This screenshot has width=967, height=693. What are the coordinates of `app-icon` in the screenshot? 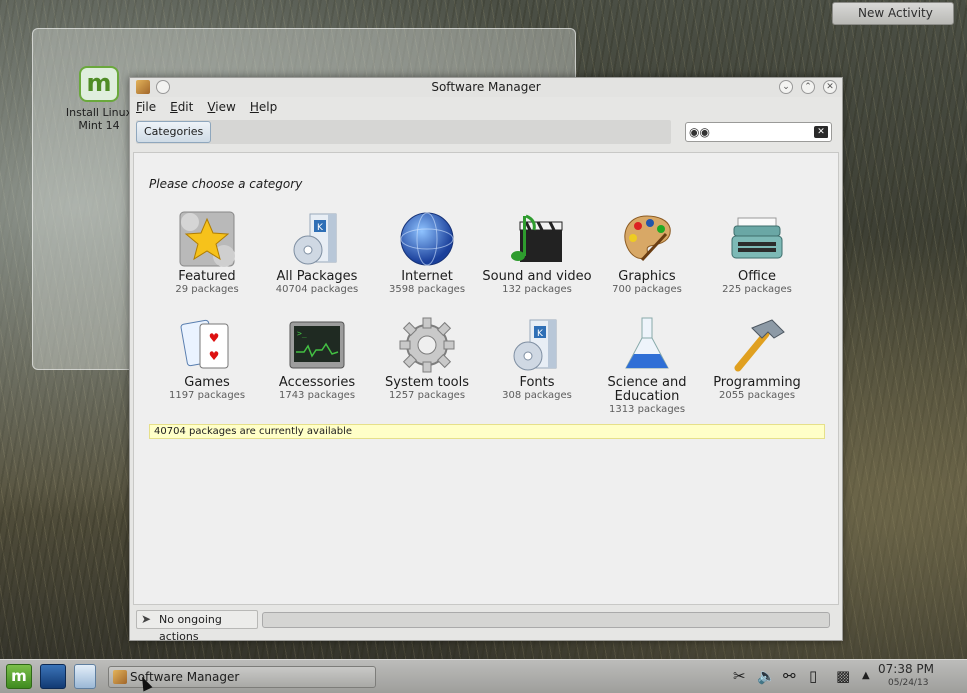 It's located at (120, 677).